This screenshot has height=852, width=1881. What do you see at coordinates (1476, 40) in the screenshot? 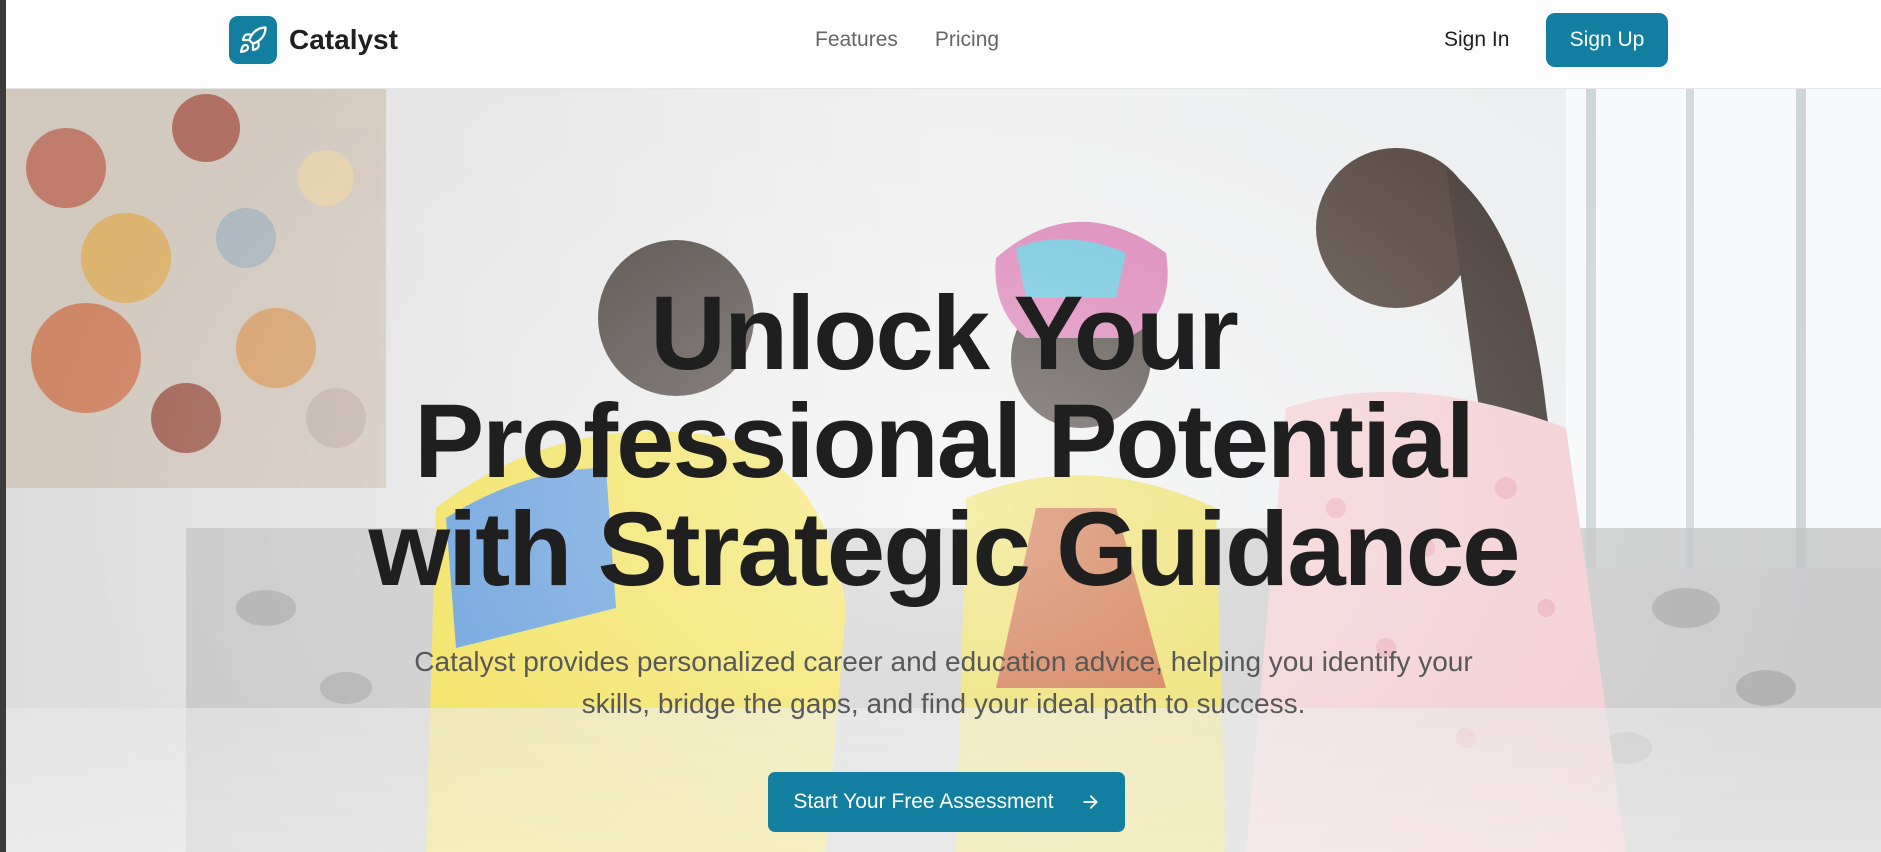
I see `sign-in-link: Sign In` at bounding box center [1476, 40].